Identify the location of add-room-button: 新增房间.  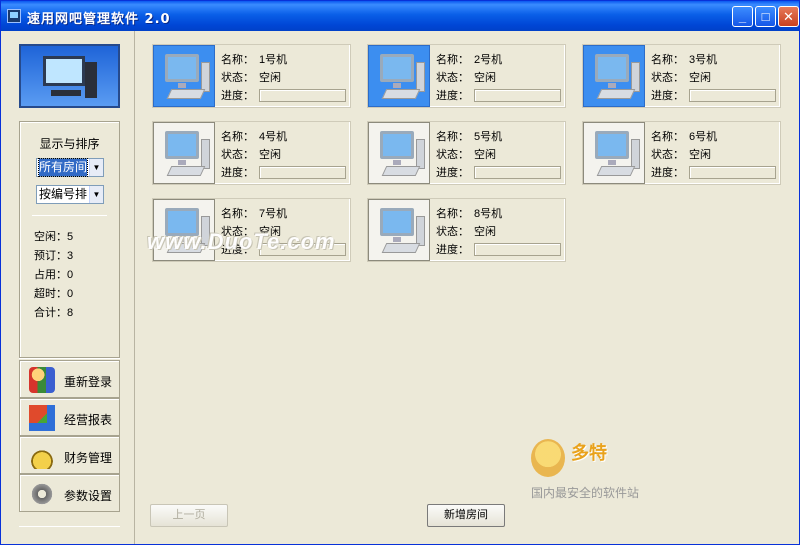
(466, 515).